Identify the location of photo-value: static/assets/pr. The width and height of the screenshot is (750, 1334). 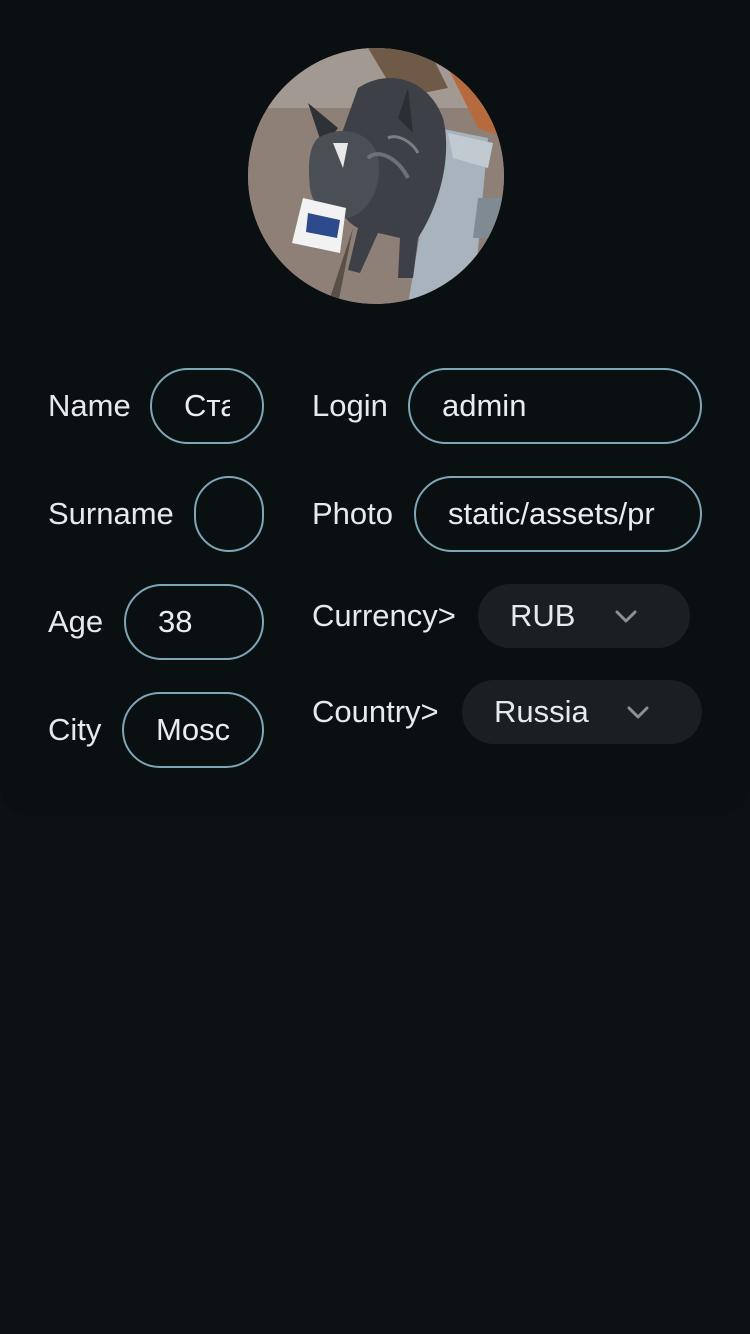
(551, 513).